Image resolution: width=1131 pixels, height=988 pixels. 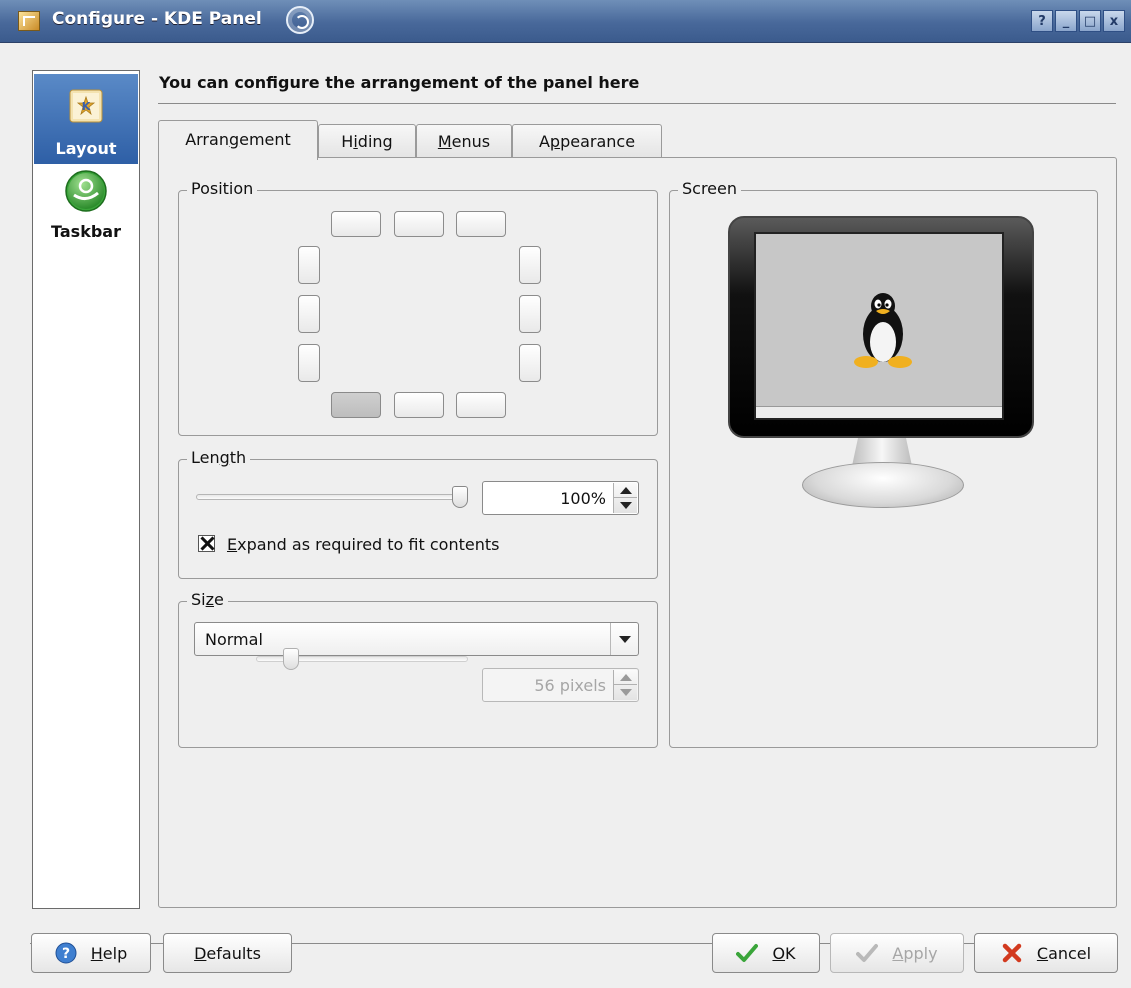 I want to click on sidebar-item-label: Layout, so click(x=86, y=148).